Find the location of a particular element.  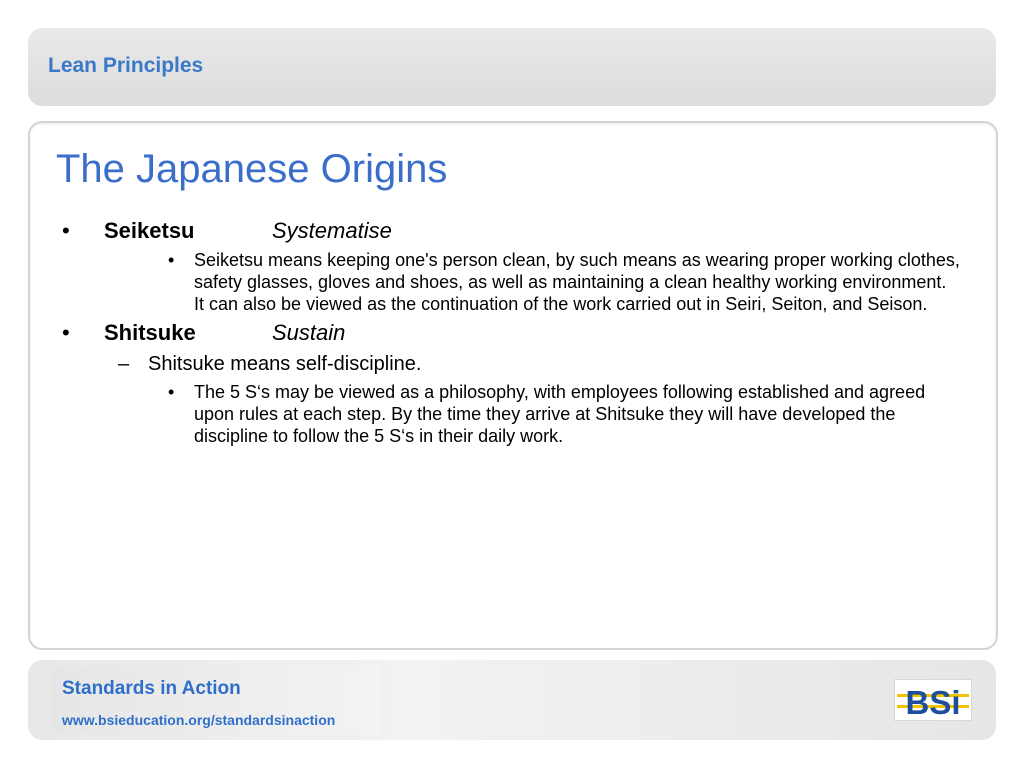

bullet-shitsuke: • Shitsuke Sustain is located at coordinates (515, 333).